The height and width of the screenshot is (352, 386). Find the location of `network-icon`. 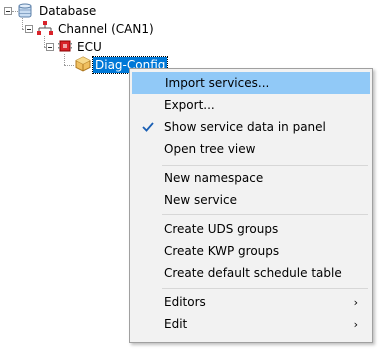

network-icon is located at coordinates (45, 28).